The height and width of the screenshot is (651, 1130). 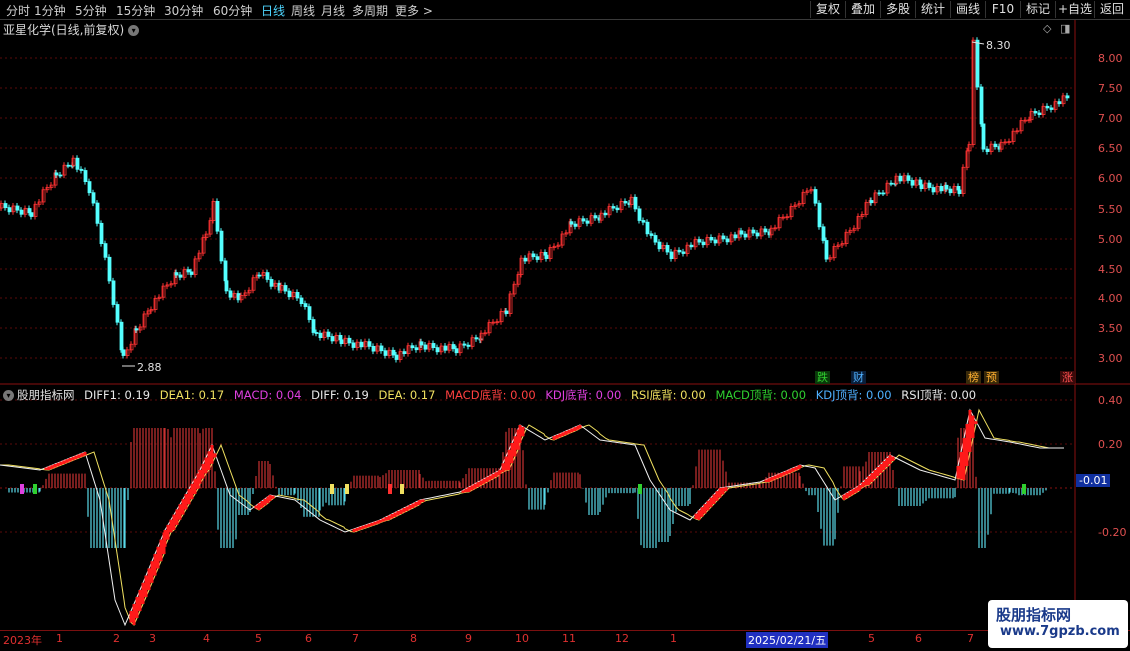 What do you see at coordinates (22, 640) in the screenshot?
I see `time-label: 2023年` at bounding box center [22, 640].